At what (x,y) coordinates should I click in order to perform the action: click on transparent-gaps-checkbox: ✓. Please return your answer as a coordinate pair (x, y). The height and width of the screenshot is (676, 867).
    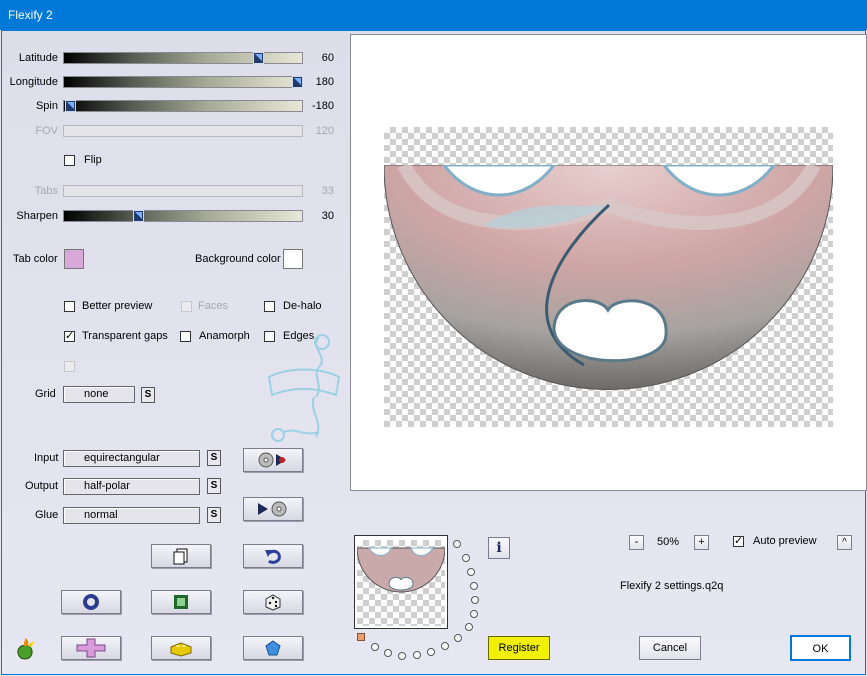
    Looking at the image, I should click on (69, 336).